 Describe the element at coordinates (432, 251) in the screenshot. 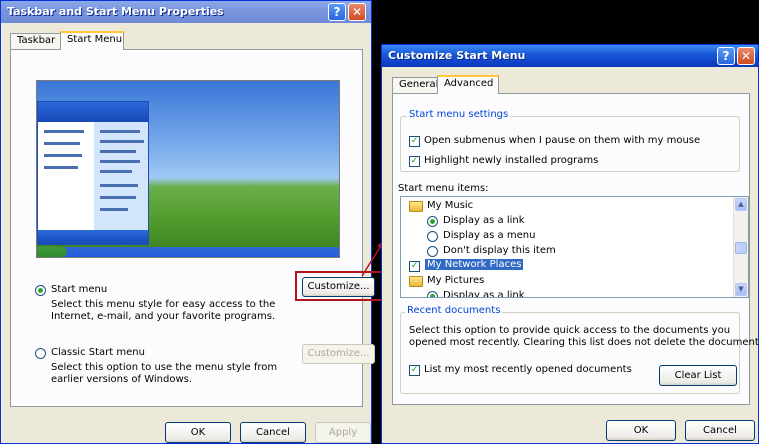

I see `radio-dont-display` at that location.